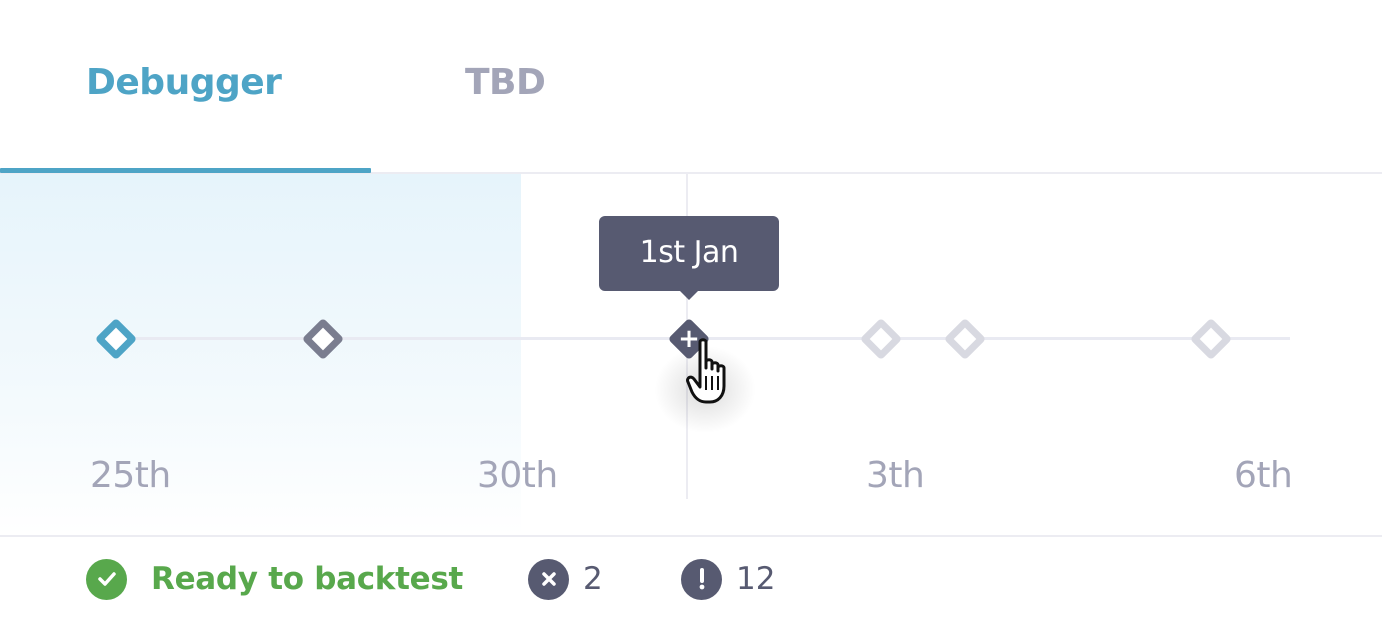 Image resolution: width=1382 pixels, height=618 pixels. I want to click on tick-label: 25th, so click(130, 475).